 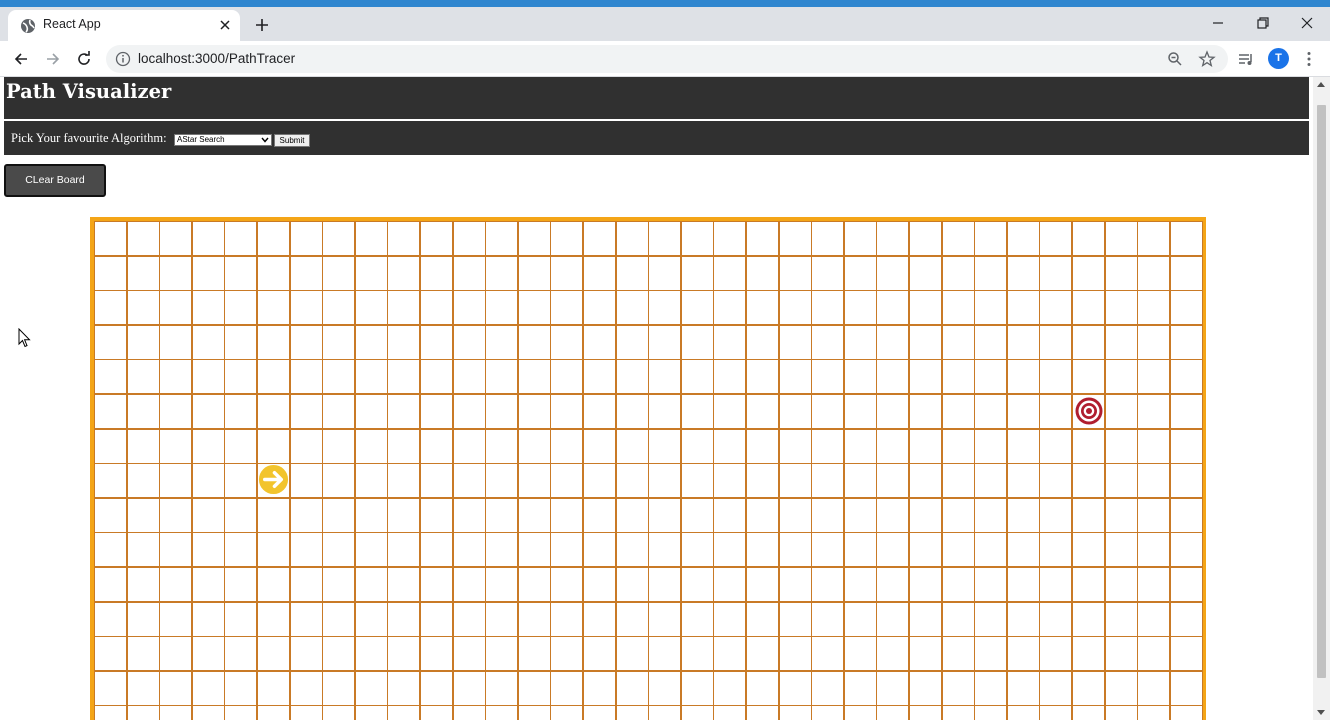 I want to click on more-menu-icon, so click(x=1309, y=59).